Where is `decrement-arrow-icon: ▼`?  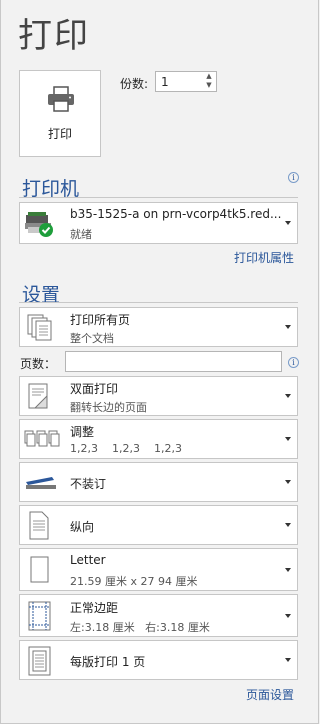 decrement-arrow-icon: ▼ is located at coordinates (209, 85).